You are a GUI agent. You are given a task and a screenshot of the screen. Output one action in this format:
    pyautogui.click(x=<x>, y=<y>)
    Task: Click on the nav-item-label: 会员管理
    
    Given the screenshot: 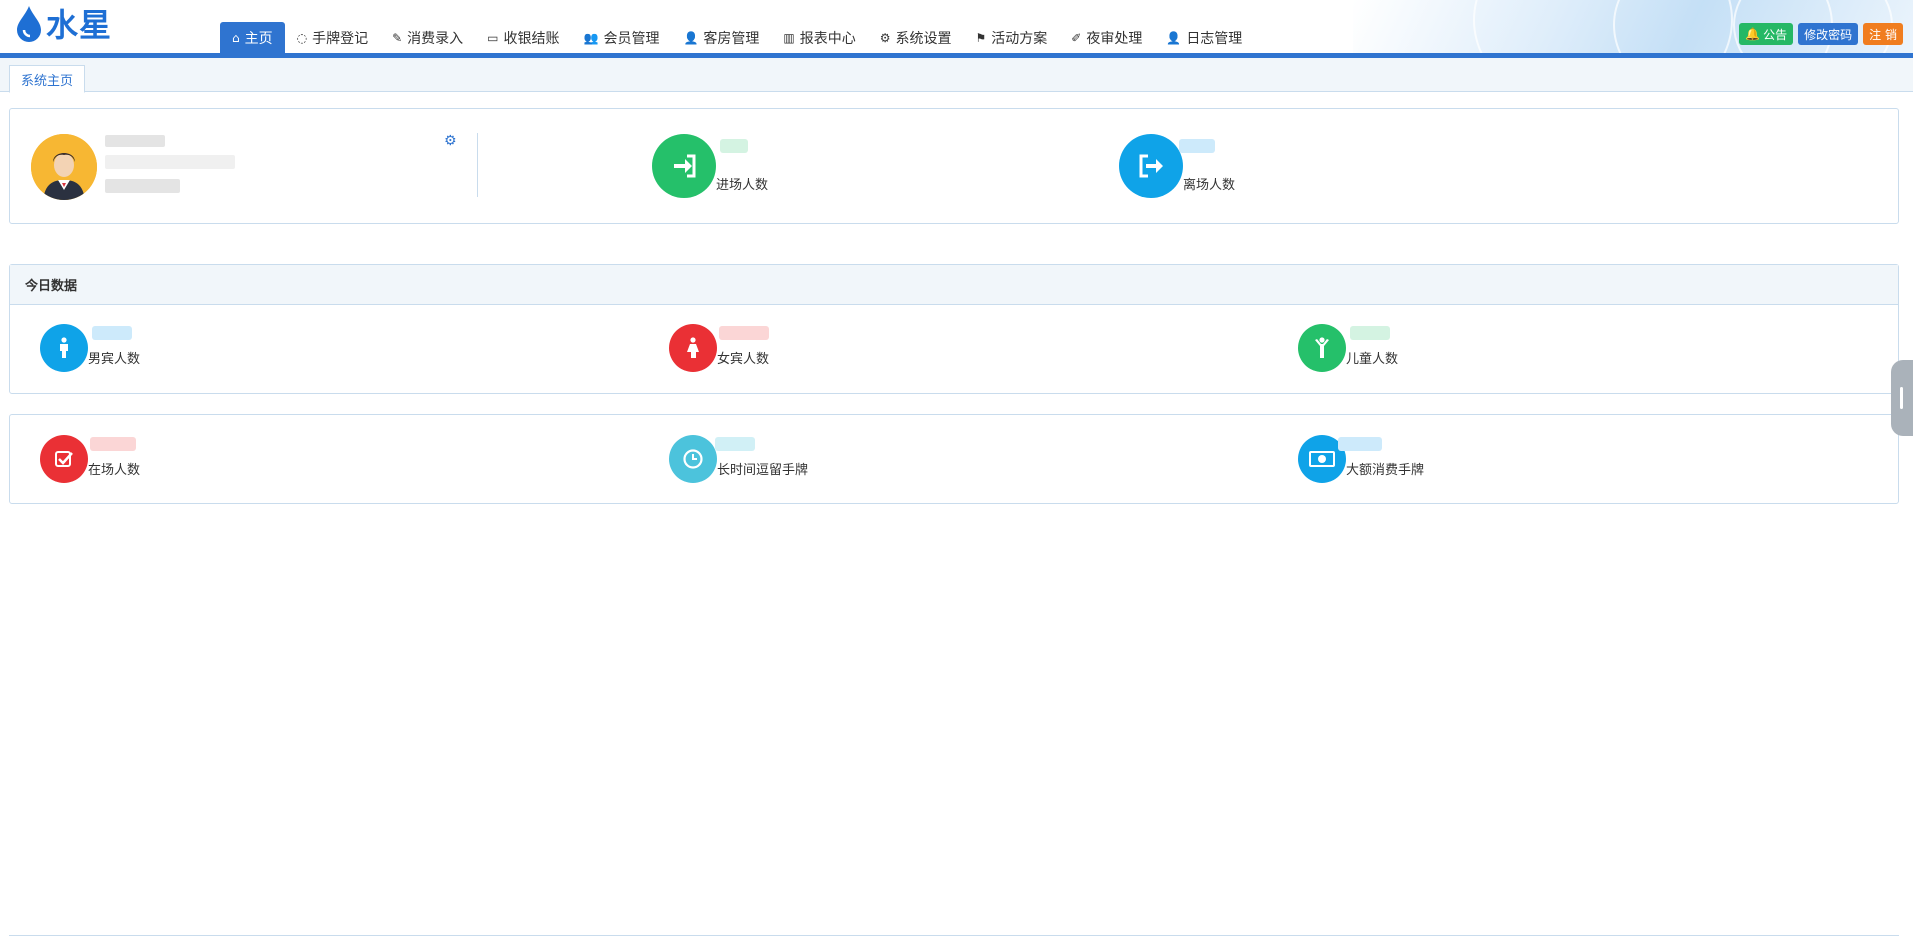 What is the action you would take?
    pyautogui.click(x=631, y=39)
    